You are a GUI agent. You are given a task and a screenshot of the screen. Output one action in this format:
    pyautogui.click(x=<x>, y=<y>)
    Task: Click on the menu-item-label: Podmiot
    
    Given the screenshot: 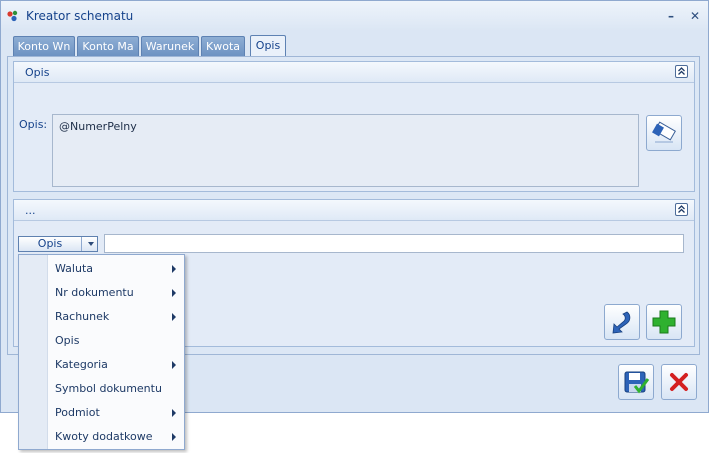 What is the action you would take?
    pyautogui.click(x=77, y=412)
    